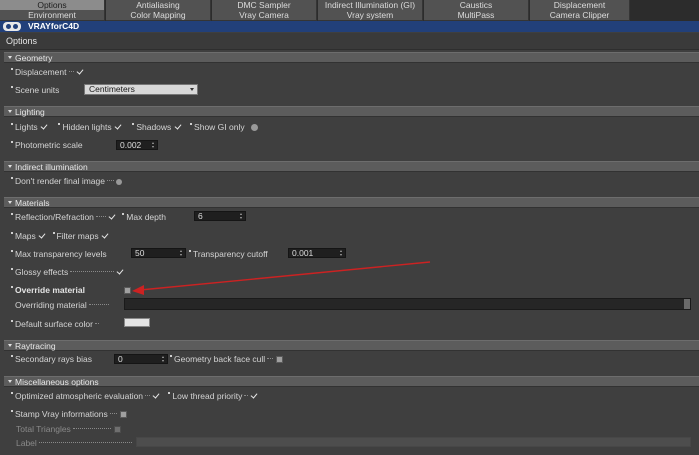  What do you see at coordinates (59, 254) in the screenshot?
I see `max-transparency-row: Max transparency levels` at bounding box center [59, 254].